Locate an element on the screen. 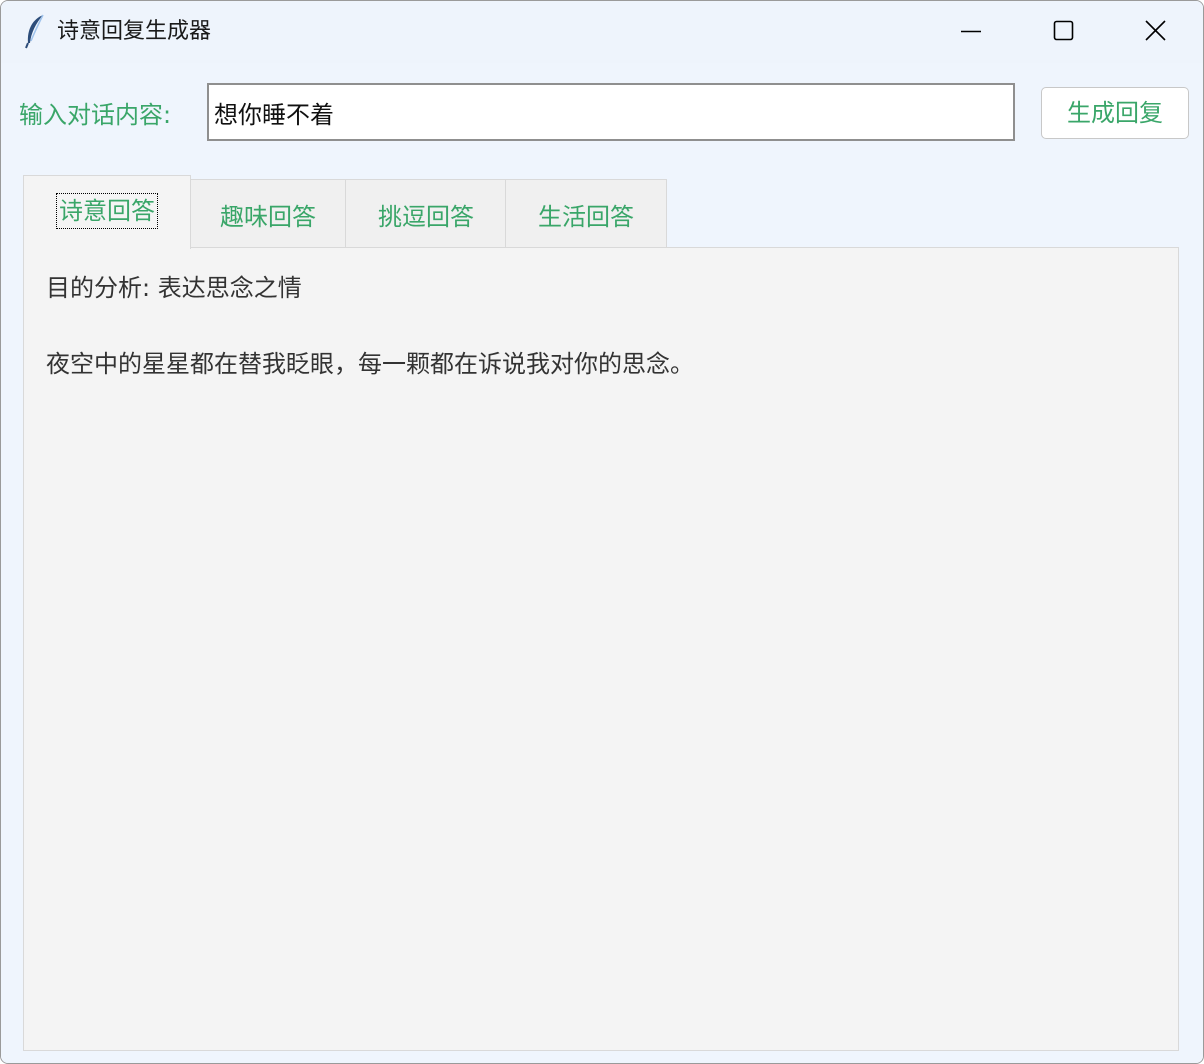 This screenshot has width=1204, height=1064. tab-label: 趣味回答 is located at coordinates (268, 217).